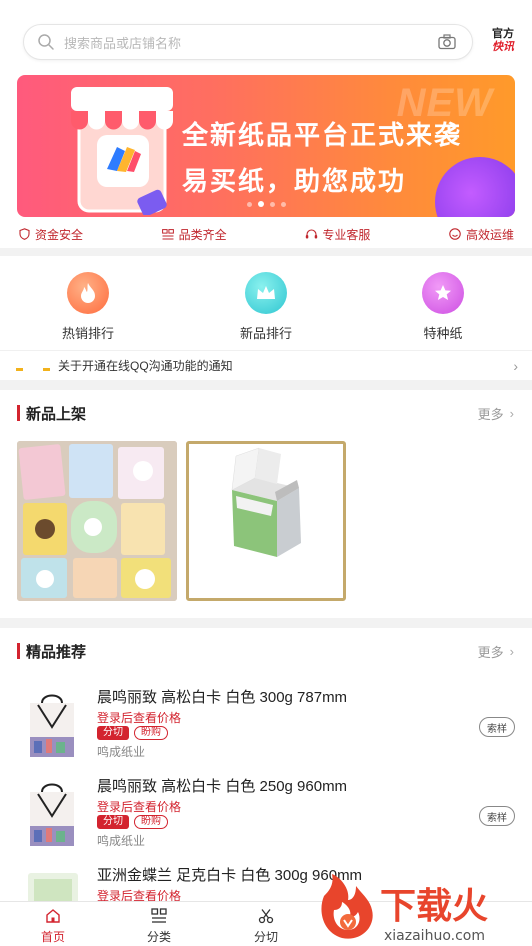  I want to click on recommended-header: 精品推荐 更多 ›, so click(266, 651).